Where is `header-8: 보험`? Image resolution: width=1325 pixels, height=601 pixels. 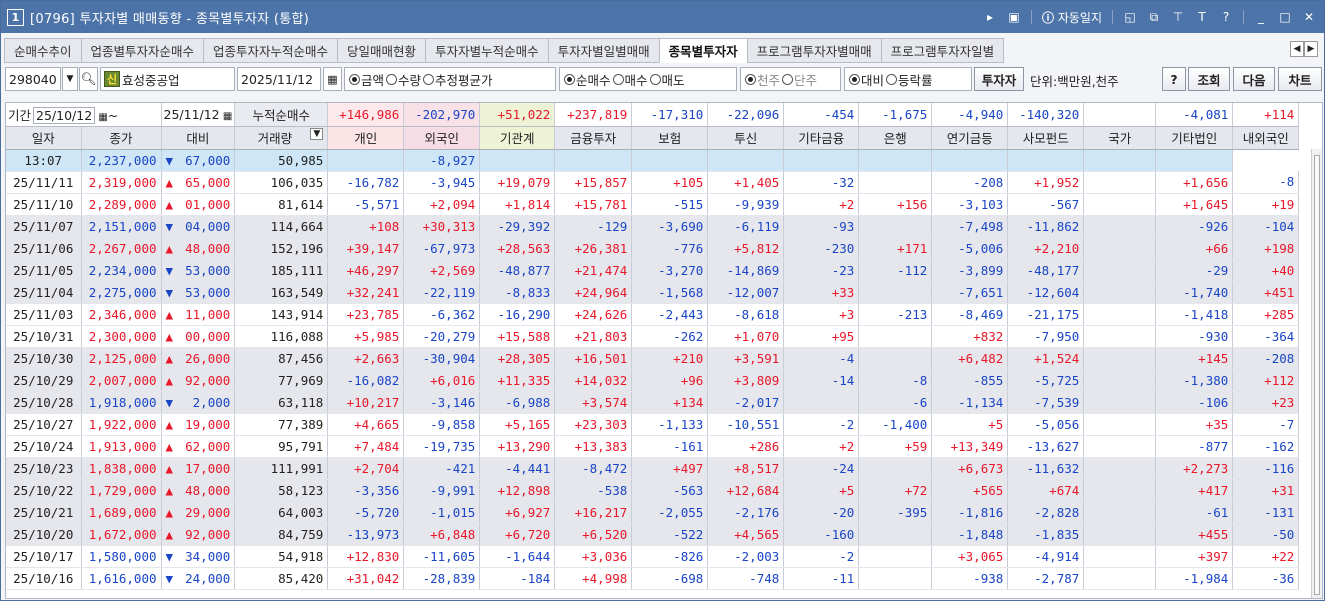 header-8: 보험 is located at coordinates (670, 138).